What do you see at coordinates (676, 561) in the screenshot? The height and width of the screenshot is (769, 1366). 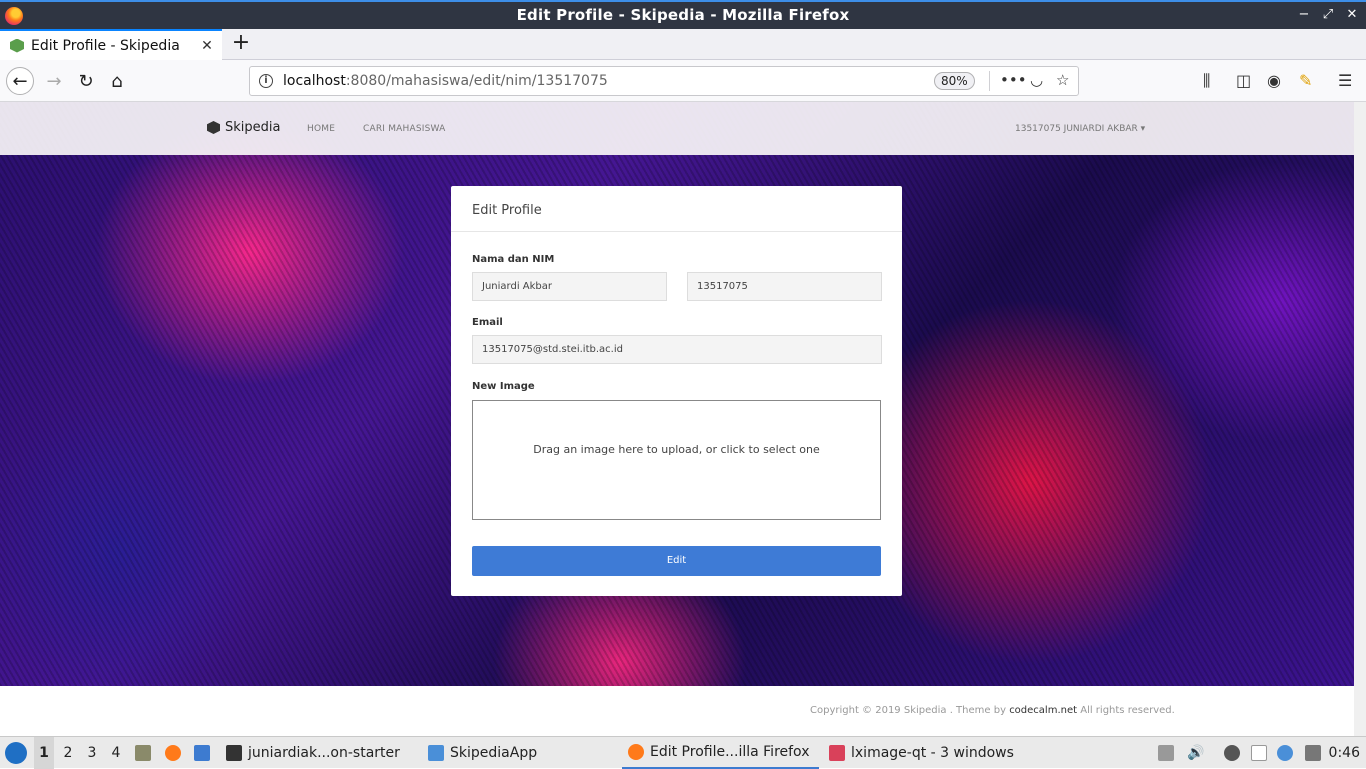 I see `edit-submit-button: Edit` at bounding box center [676, 561].